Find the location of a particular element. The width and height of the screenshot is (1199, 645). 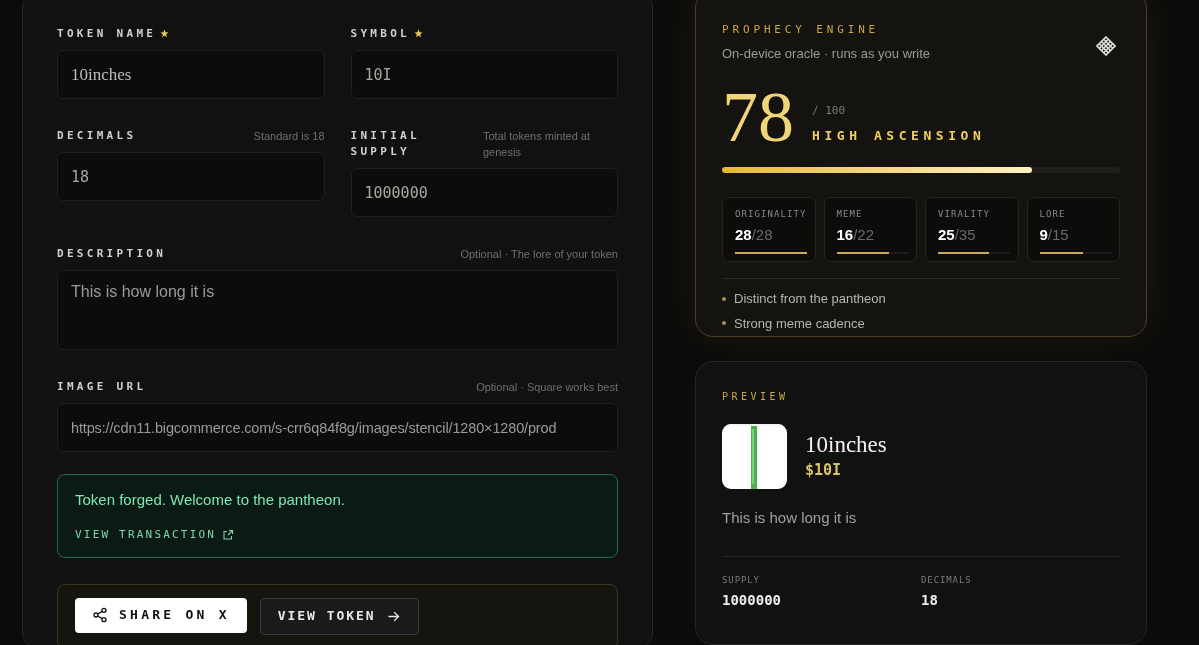

stat-value: 1000000 is located at coordinates (752, 601).